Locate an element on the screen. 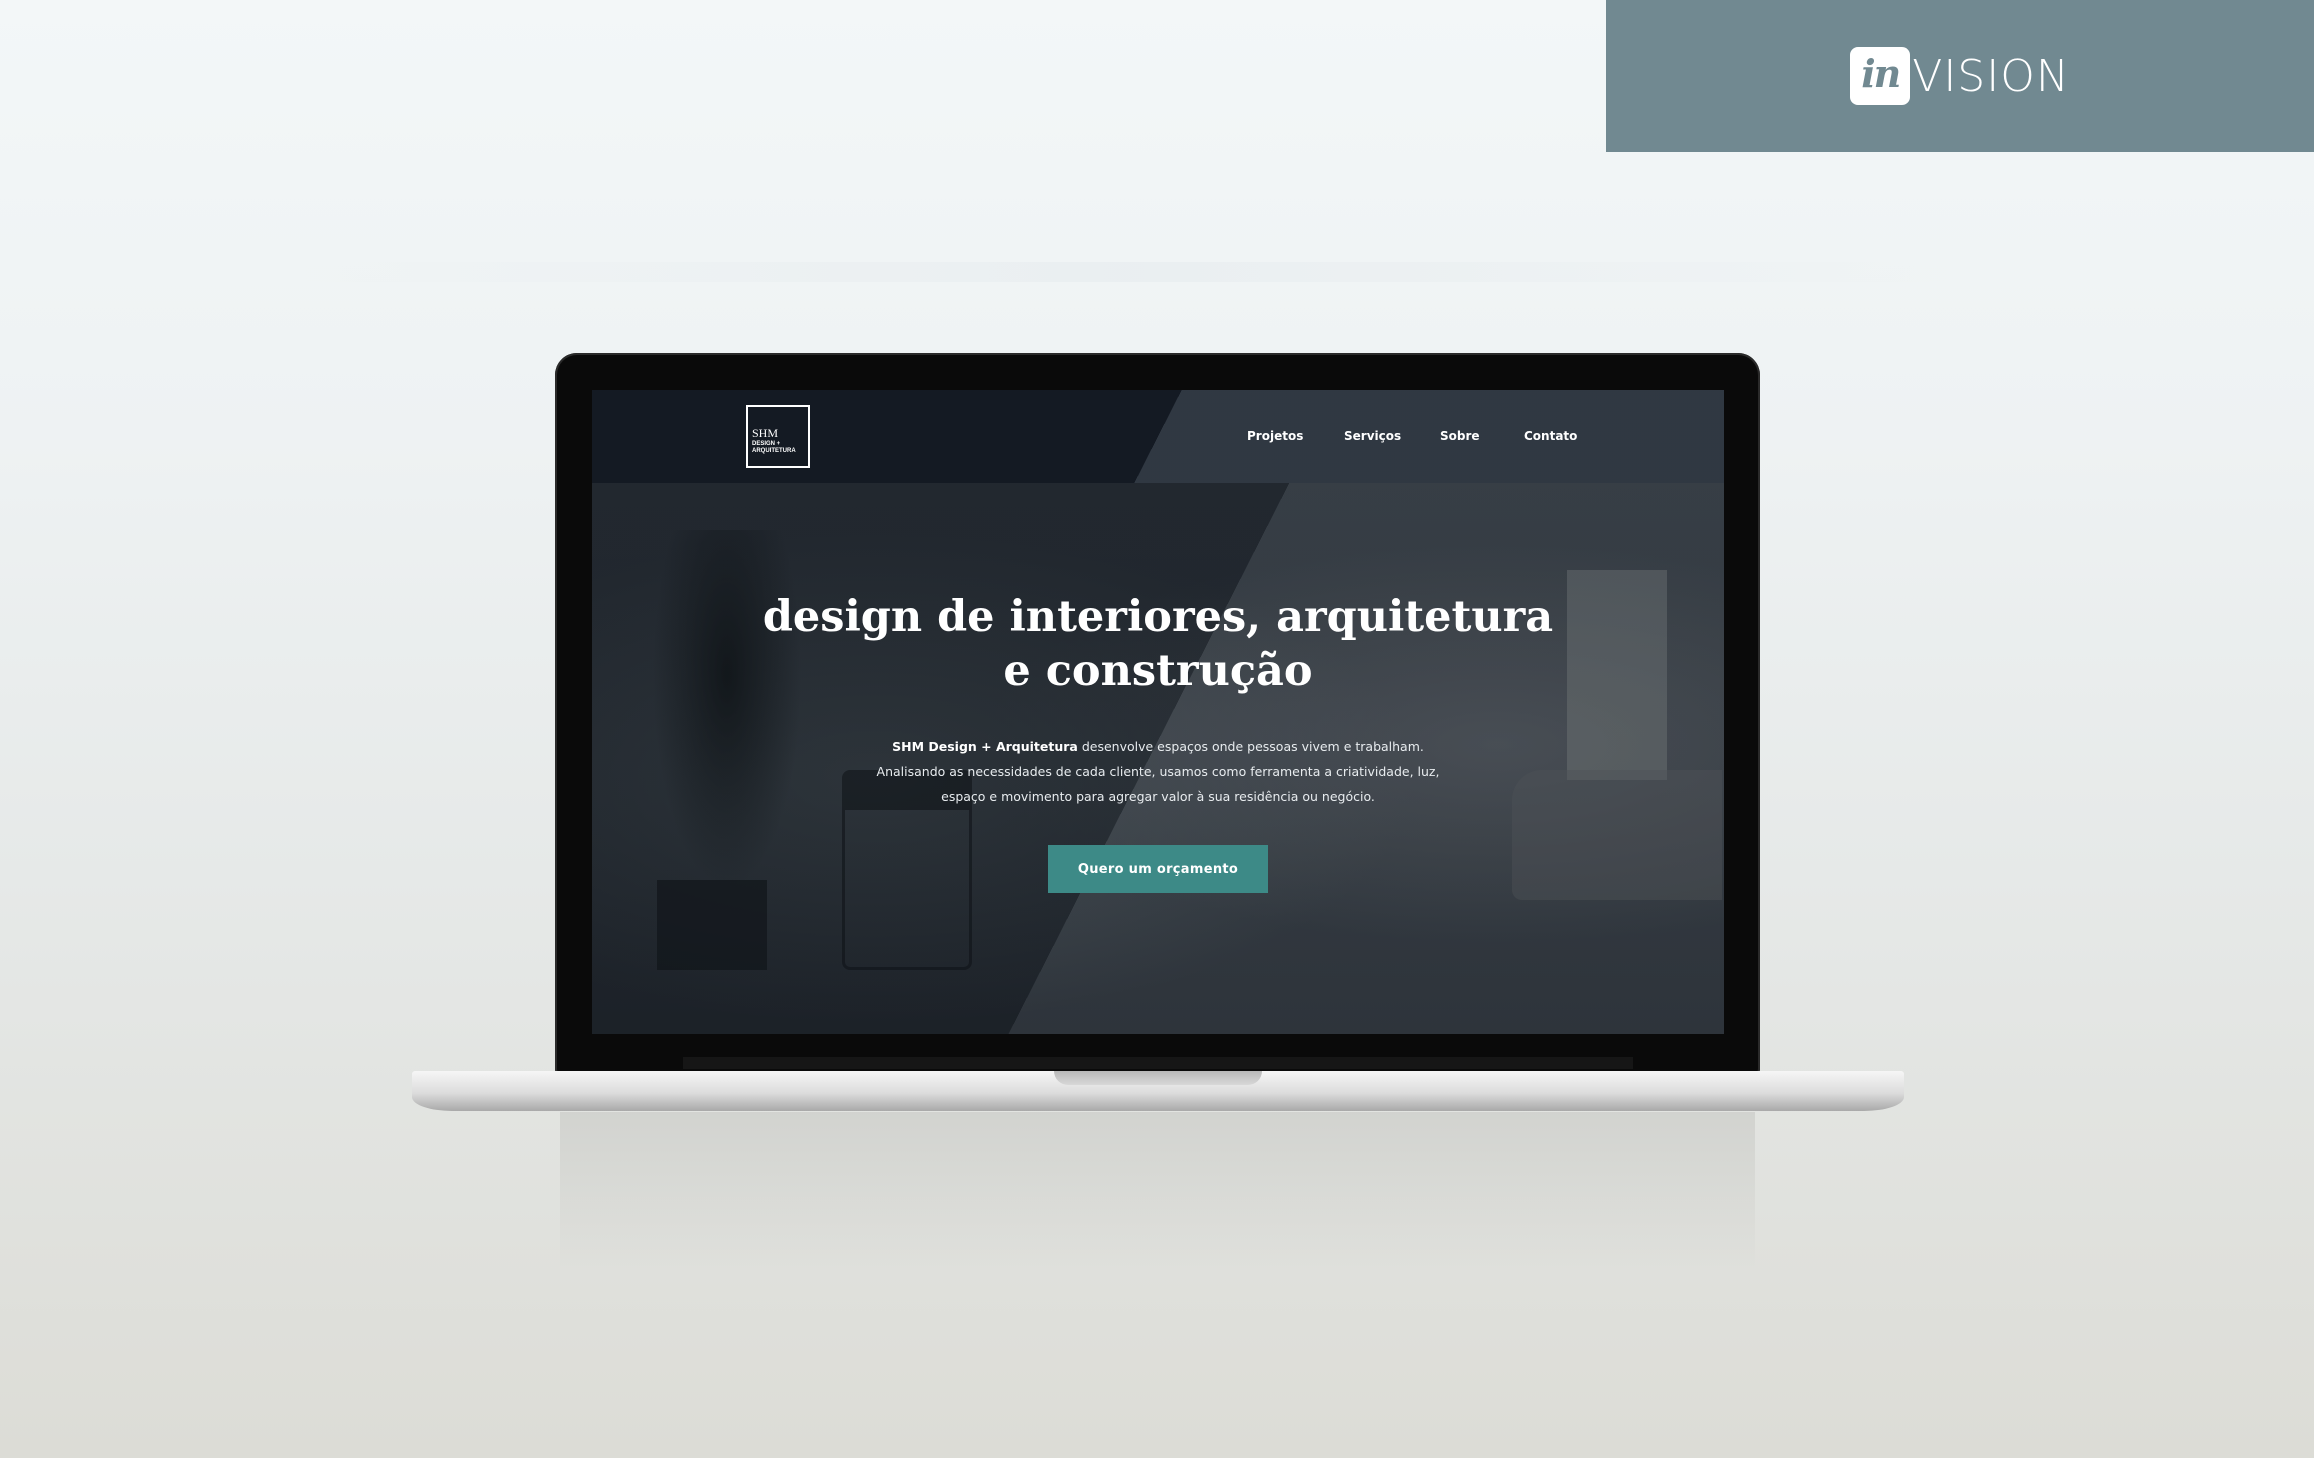 This screenshot has width=2314, height=1458. invision-wordmark: VISION is located at coordinates (1991, 76).